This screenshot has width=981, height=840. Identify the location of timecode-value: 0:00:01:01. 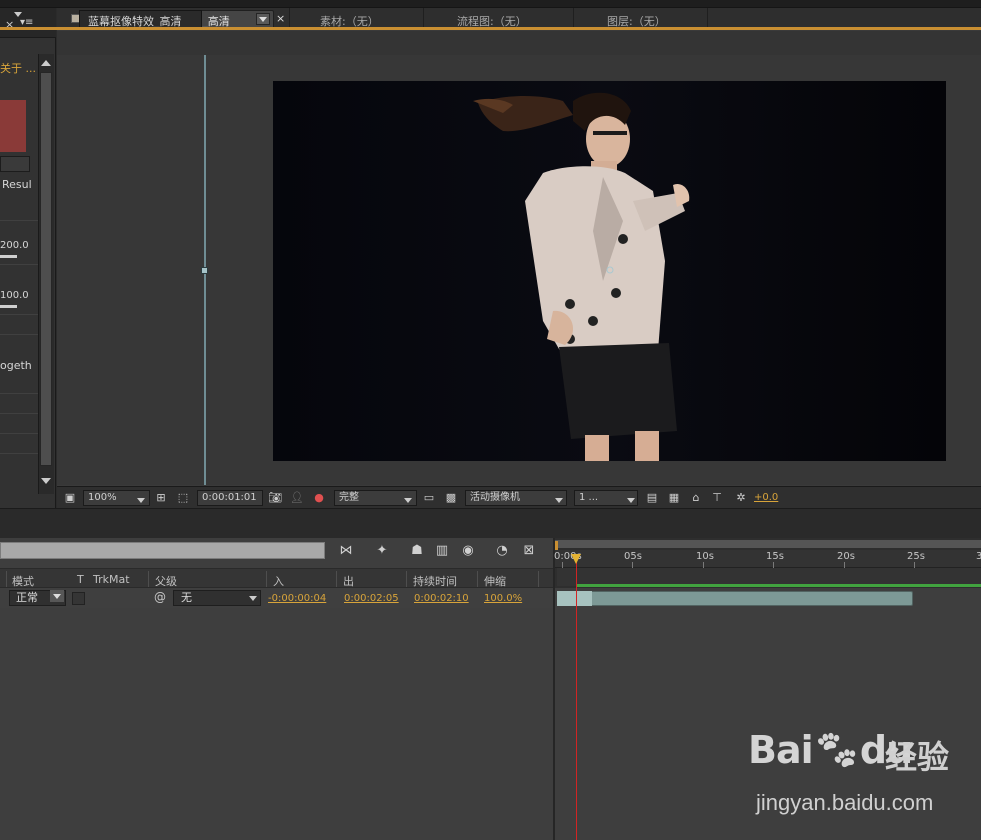
(229, 497).